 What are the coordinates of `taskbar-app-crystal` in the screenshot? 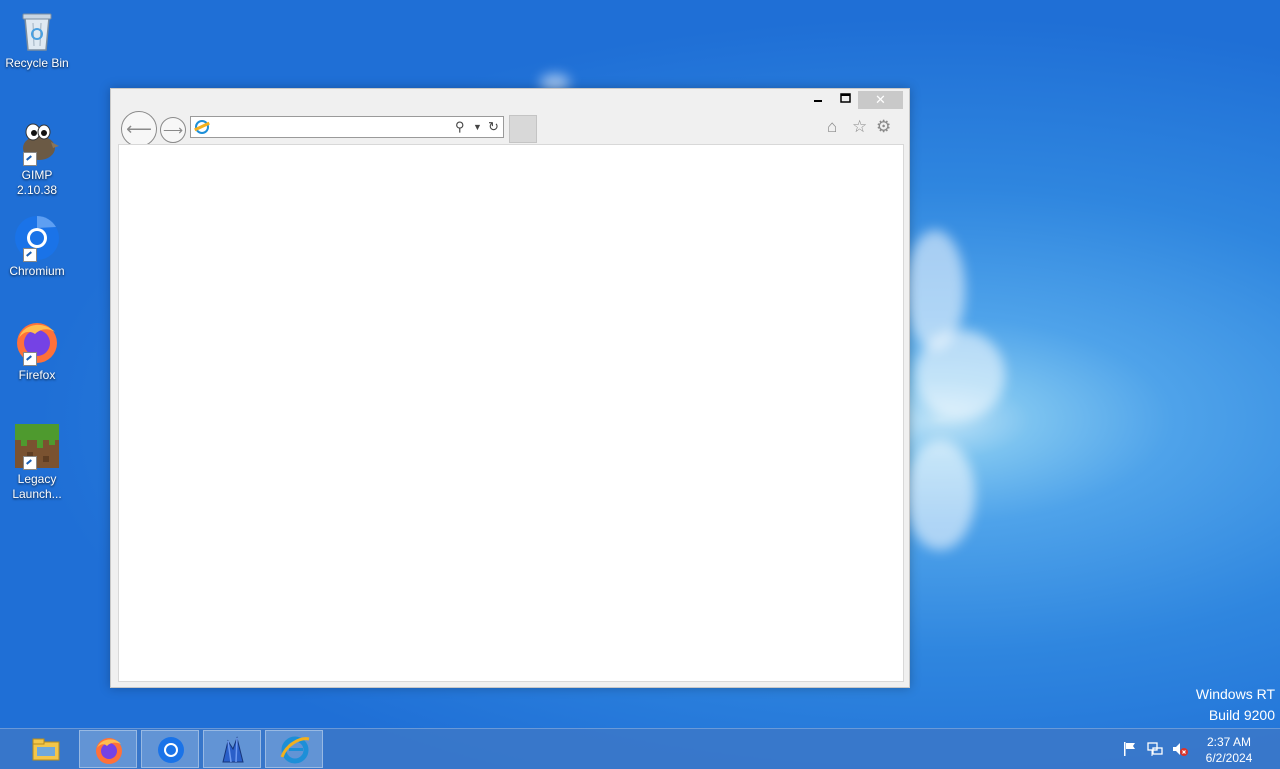 It's located at (232, 749).